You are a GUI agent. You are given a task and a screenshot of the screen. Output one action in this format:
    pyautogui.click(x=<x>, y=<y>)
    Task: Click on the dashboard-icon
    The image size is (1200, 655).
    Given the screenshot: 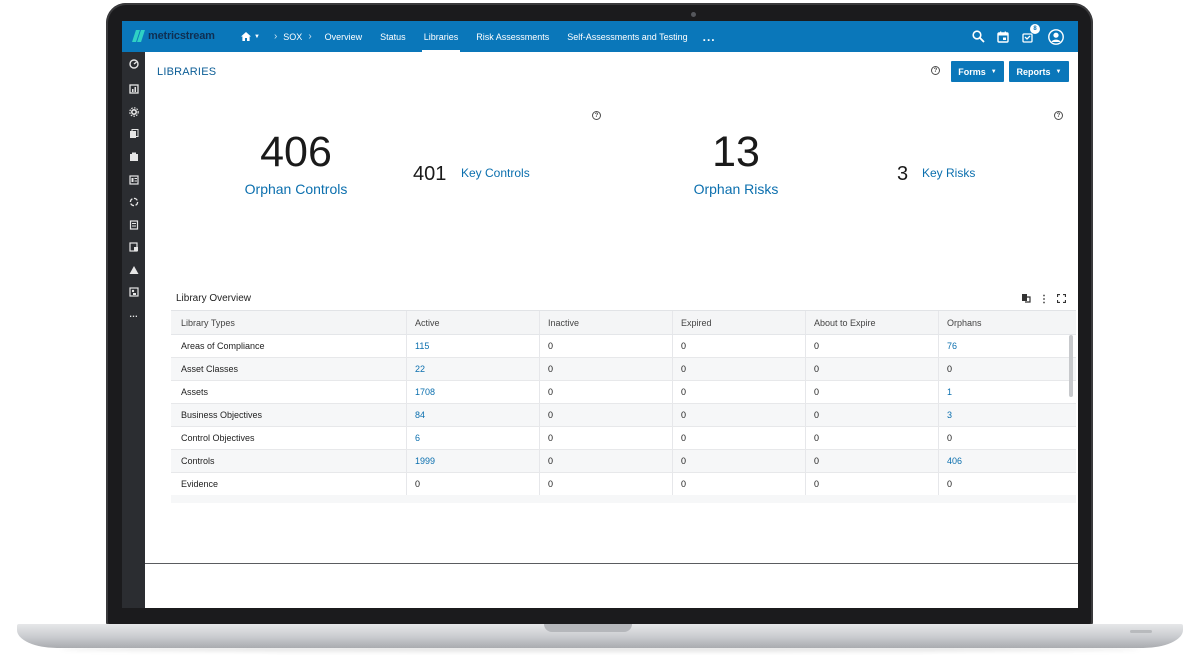 What is the action you would take?
    pyautogui.click(x=133, y=63)
    